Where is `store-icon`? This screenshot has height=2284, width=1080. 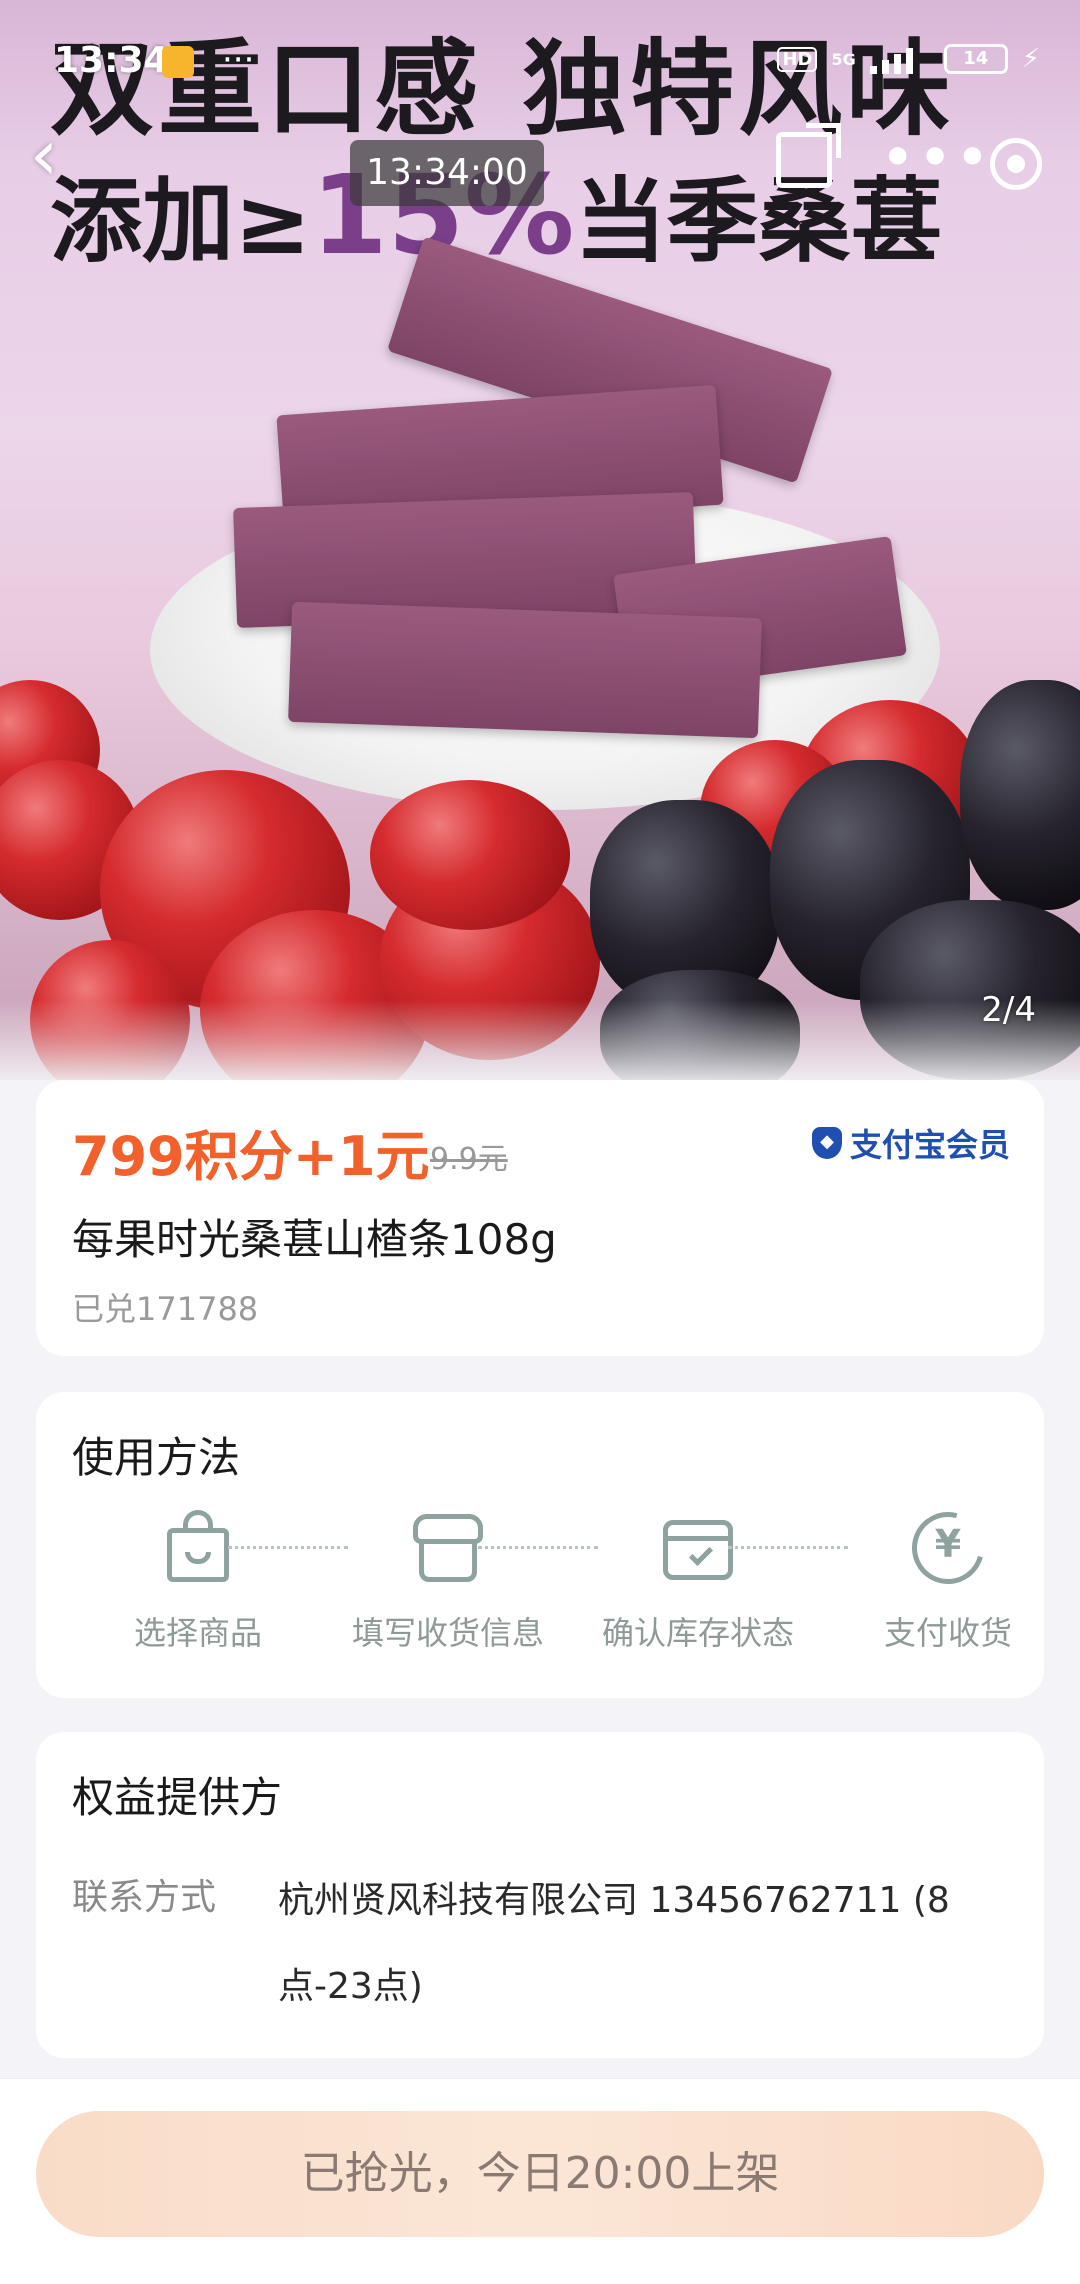 store-icon is located at coordinates (448, 1548).